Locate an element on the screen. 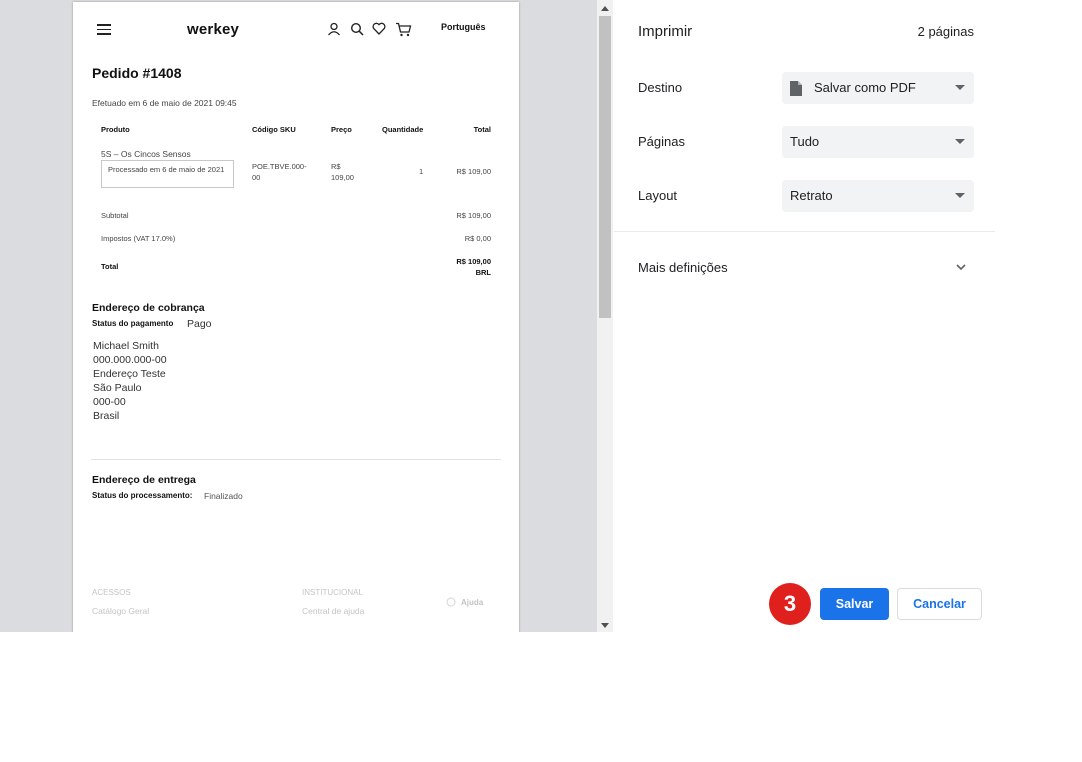 This screenshot has height=762, width=1082. total-currency: BRL is located at coordinates (483, 272).